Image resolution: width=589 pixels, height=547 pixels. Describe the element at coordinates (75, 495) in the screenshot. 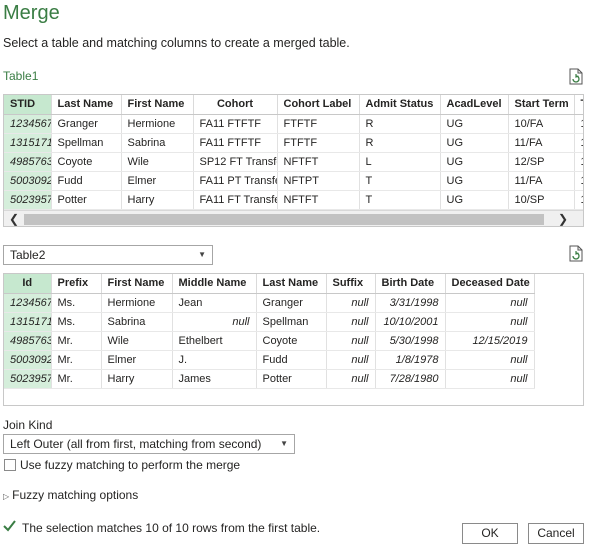

I see `fuzzy-matching-options-label: Fuzzy matching options` at that location.